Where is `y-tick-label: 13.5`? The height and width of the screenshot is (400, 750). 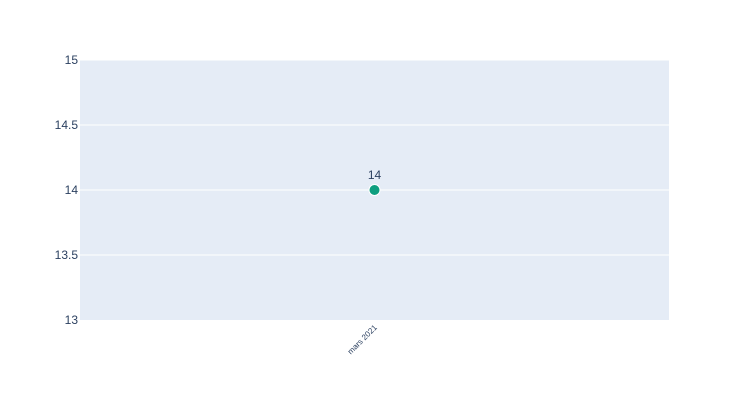 y-tick-label: 13.5 is located at coordinates (67, 255).